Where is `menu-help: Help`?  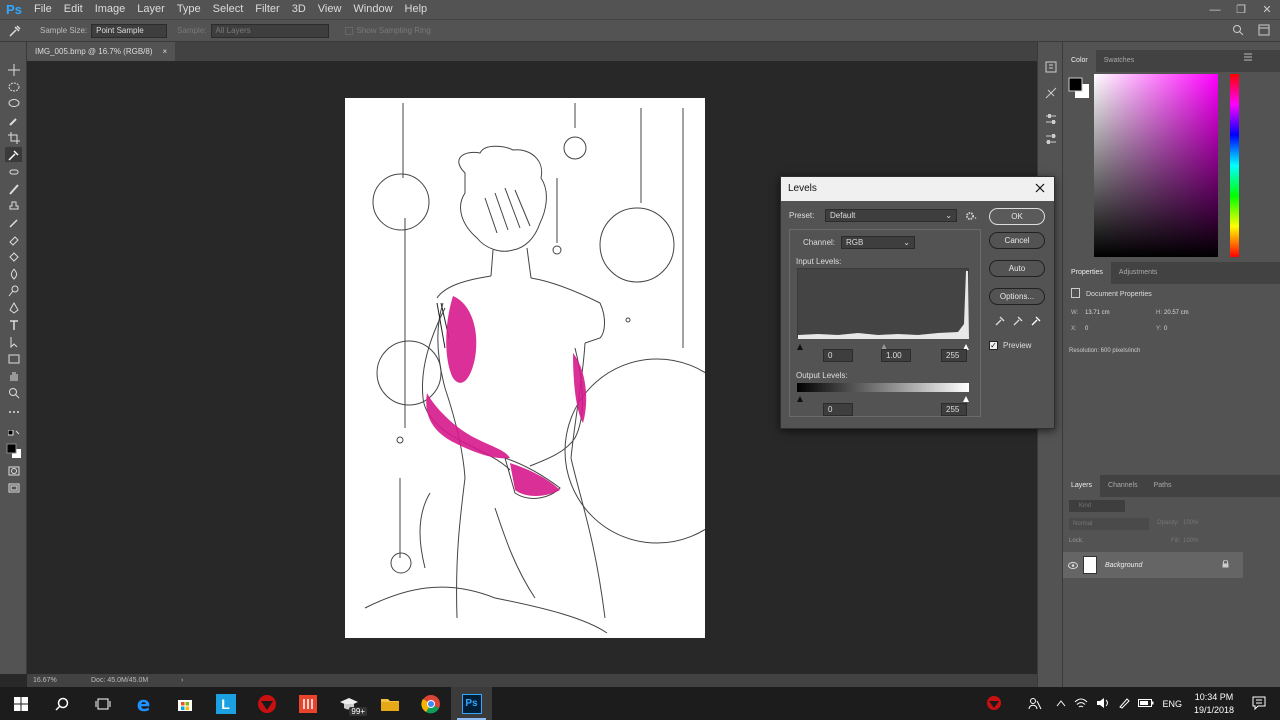 menu-help: Help is located at coordinates (416, 9).